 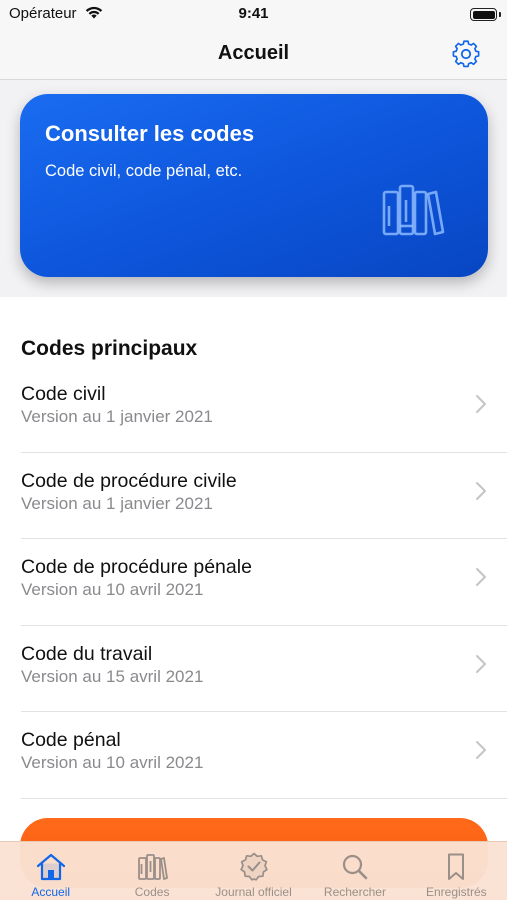 What do you see at coordinates (253, 892) in the screenshot?
I see `tab-label: Journal officiel` at bounding box center [253, 892].